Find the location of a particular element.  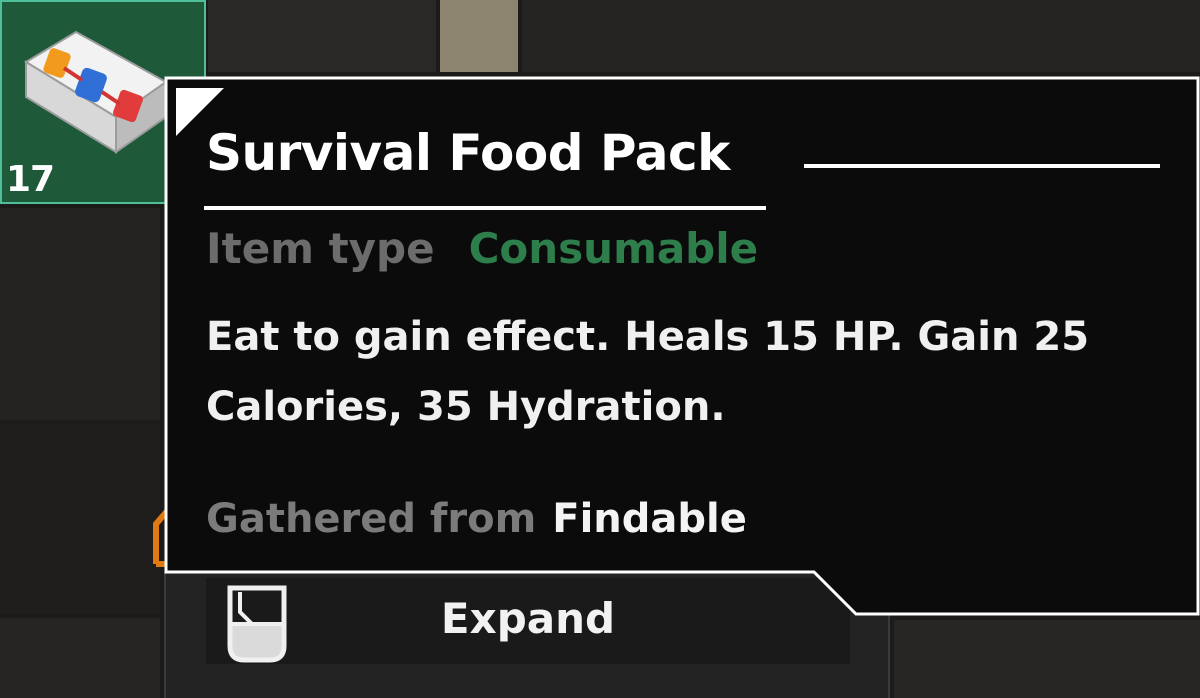

title-underline is located at coordinates (485, 208).